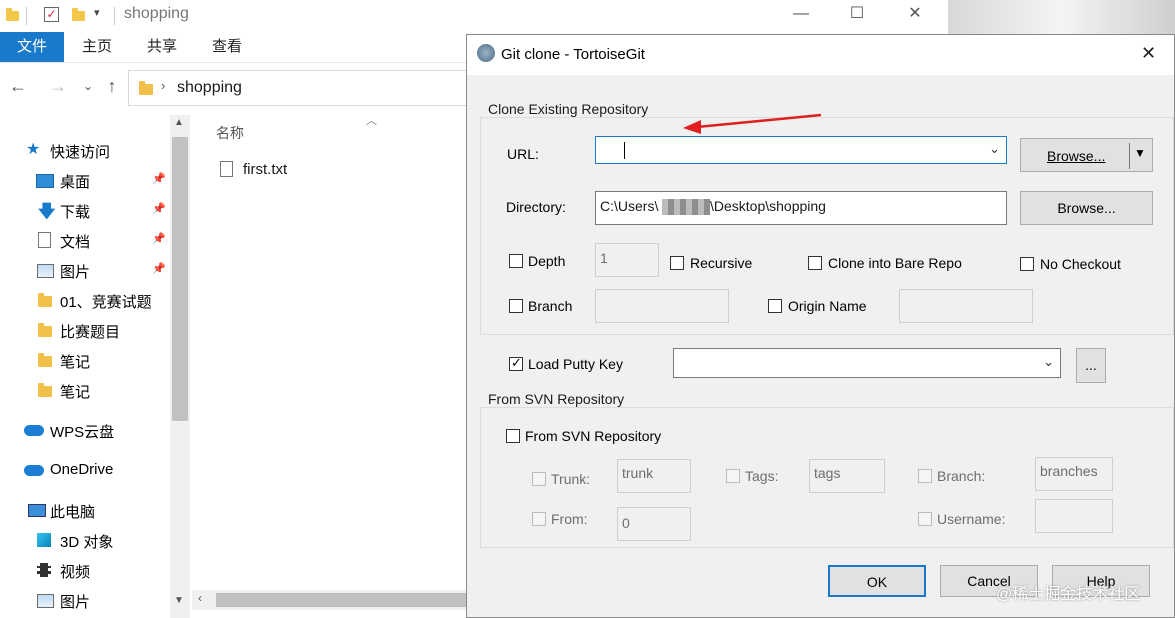  Describe the element at coordinates (925, 476) in the screenshot. I see `svn-branch-checkbox` at that location.